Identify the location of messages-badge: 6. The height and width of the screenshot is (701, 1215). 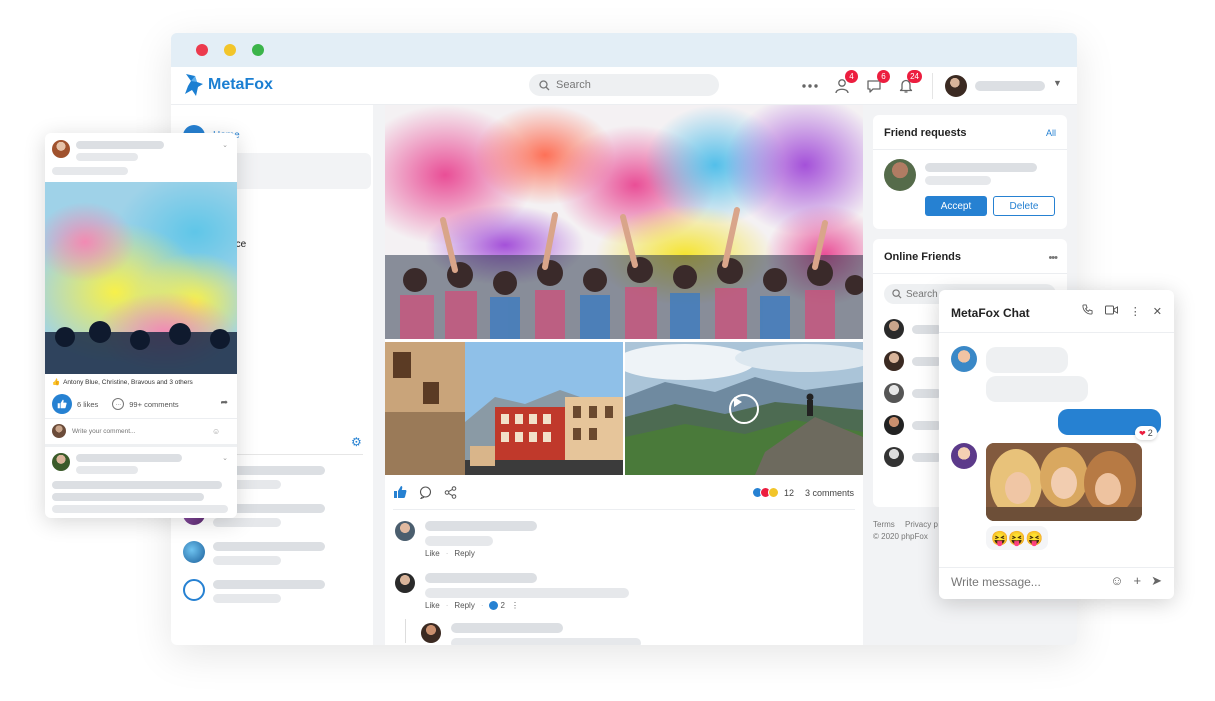
(883, 76).